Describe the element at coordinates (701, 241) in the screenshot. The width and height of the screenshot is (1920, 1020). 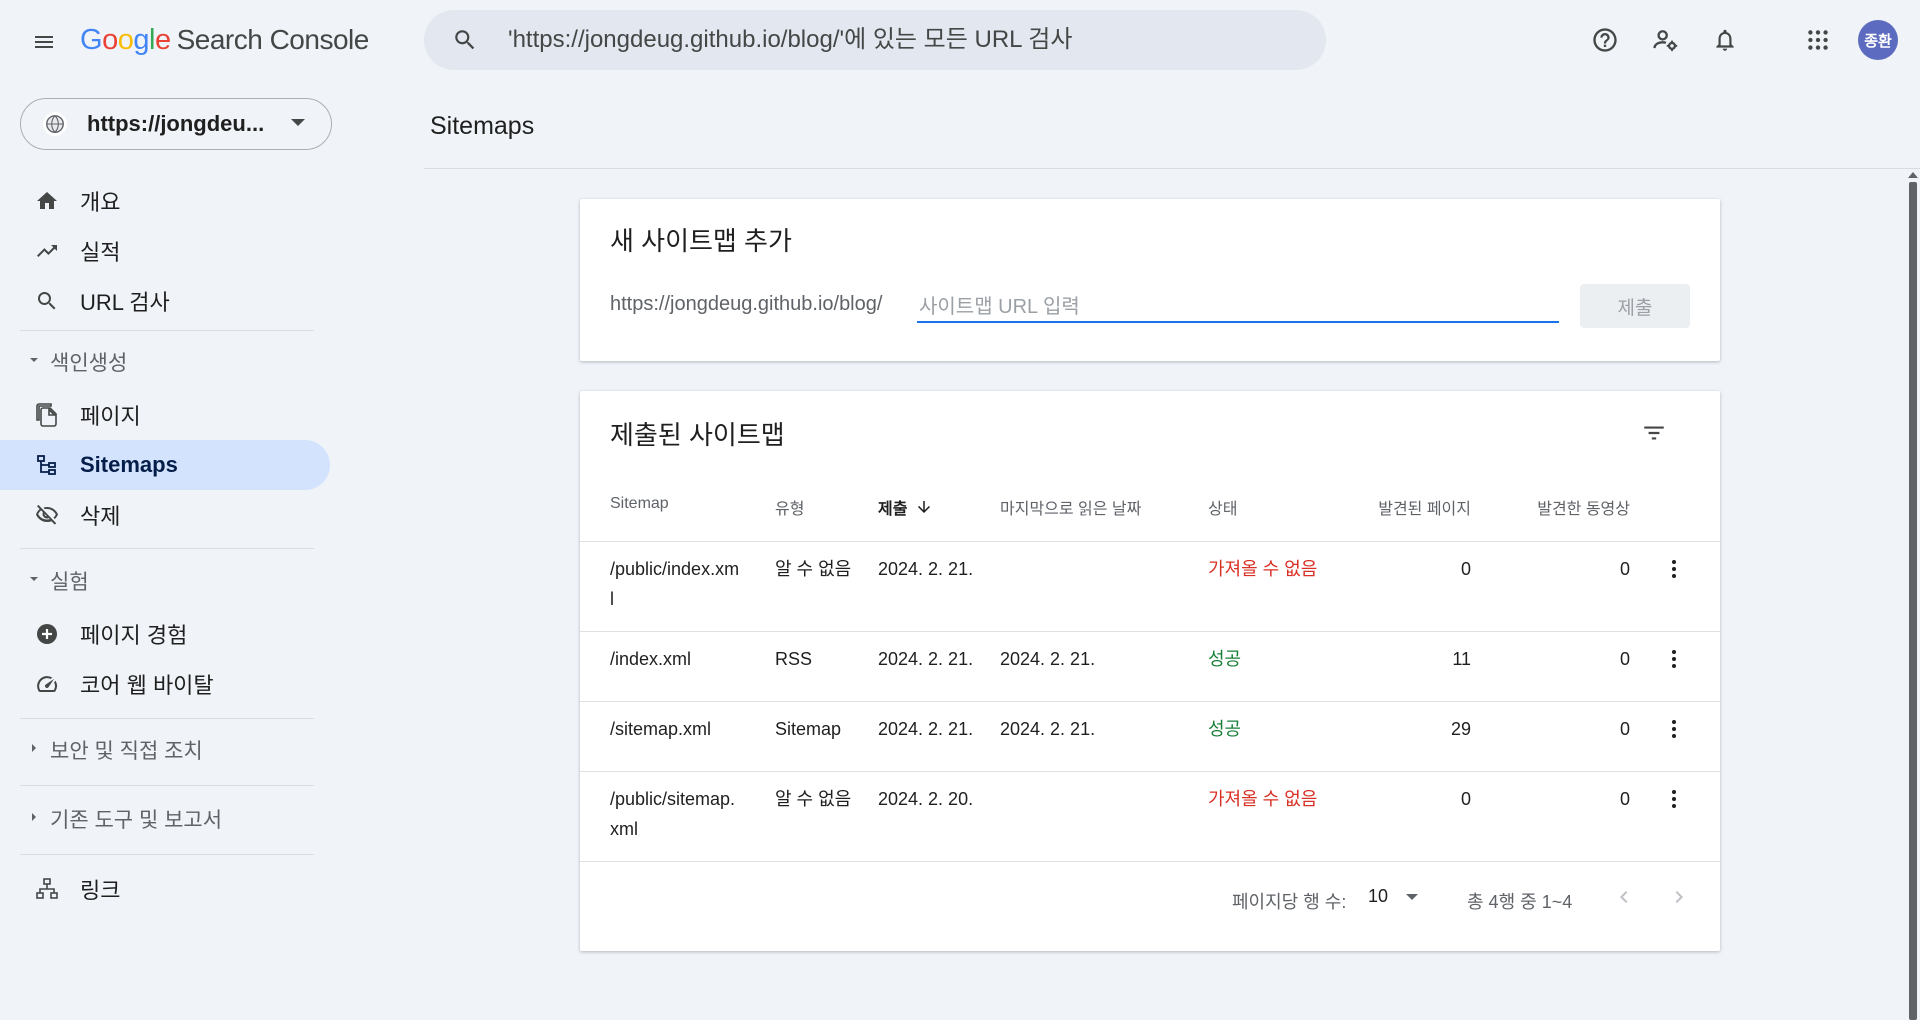
I see `add-sitemap-title: 새 사이트맵 추가` at that location.